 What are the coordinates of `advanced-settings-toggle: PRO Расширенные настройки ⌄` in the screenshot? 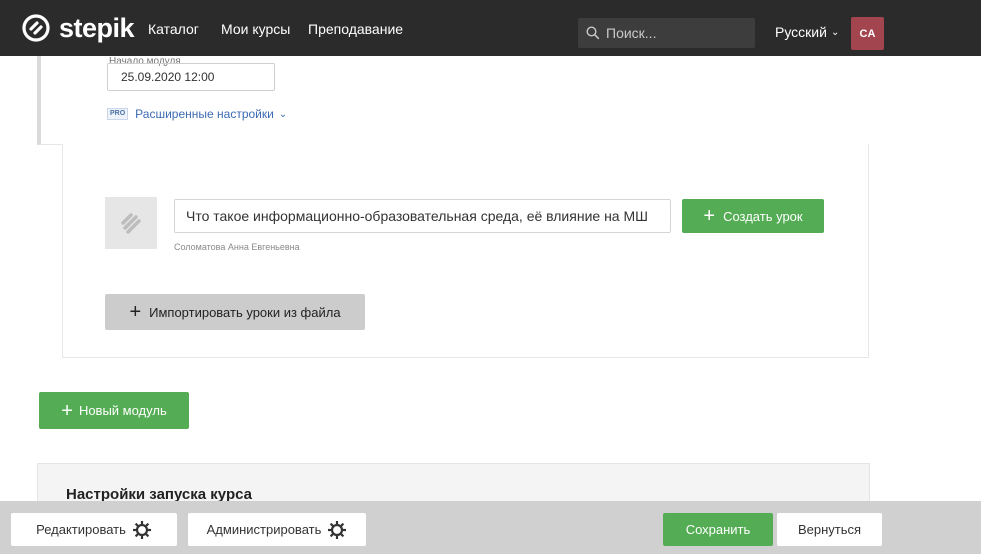 It's located at (197, 114).